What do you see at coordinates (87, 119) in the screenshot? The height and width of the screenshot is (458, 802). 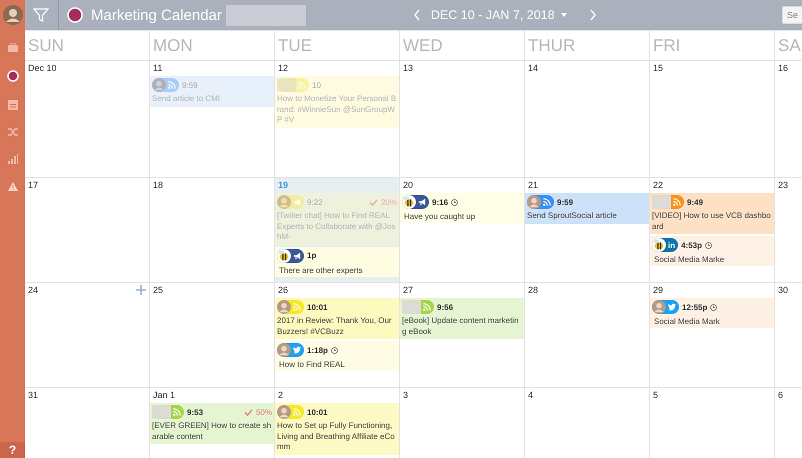 I see `day-cell: Dec 10` at bounding box center [87, 119].